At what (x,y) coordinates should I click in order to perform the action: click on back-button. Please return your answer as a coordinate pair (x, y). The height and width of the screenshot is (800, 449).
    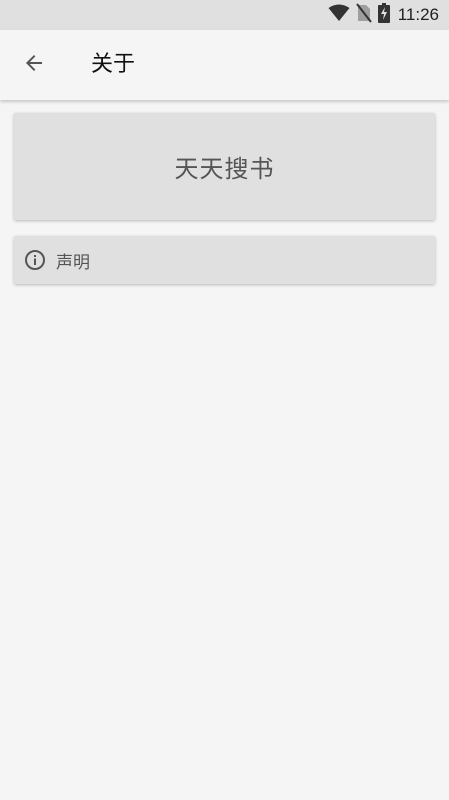
    Looking at the image, I should click on (34, 65).